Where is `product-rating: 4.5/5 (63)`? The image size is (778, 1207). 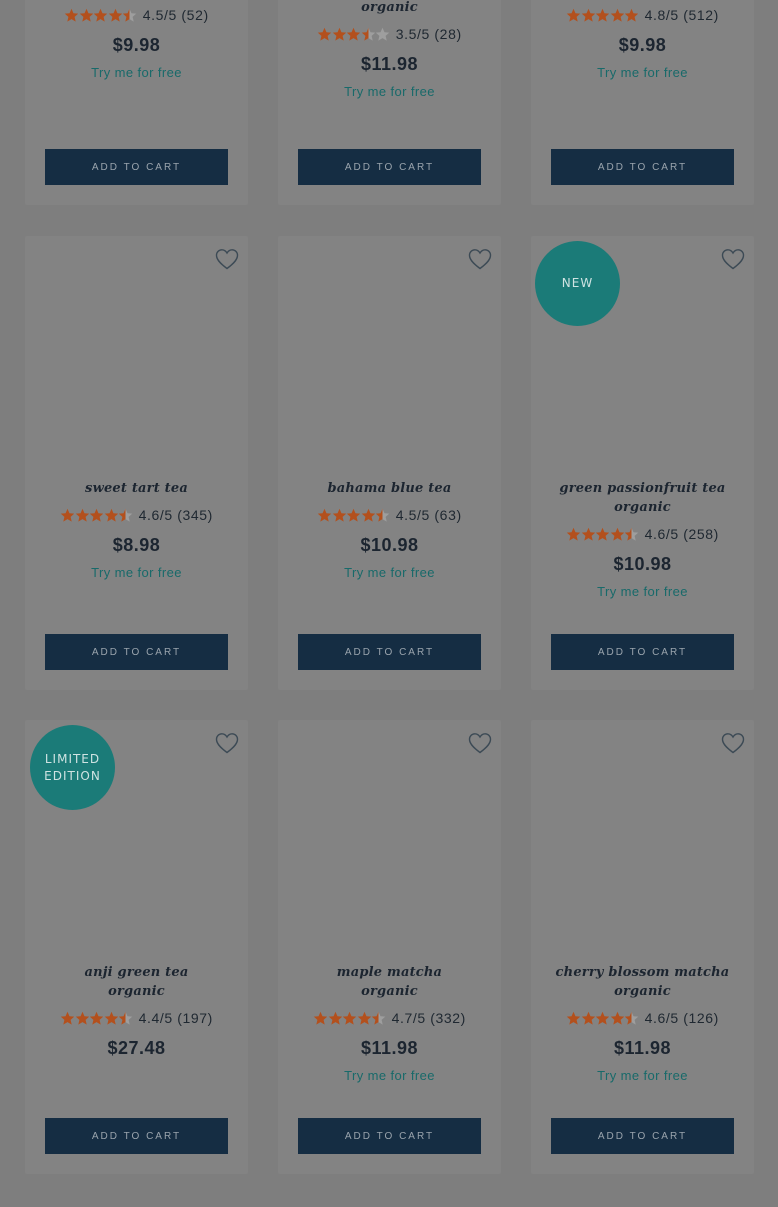 product-rating: 4.5/5 (63) is located at coordinates (389, 515).